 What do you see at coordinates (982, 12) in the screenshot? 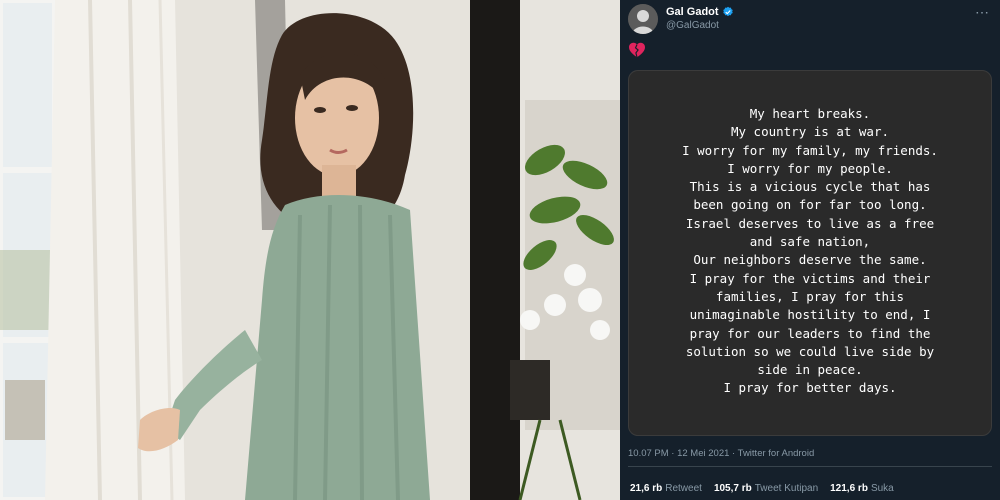
I see `more-icon: ⋯` at bounding box center [982, 12].